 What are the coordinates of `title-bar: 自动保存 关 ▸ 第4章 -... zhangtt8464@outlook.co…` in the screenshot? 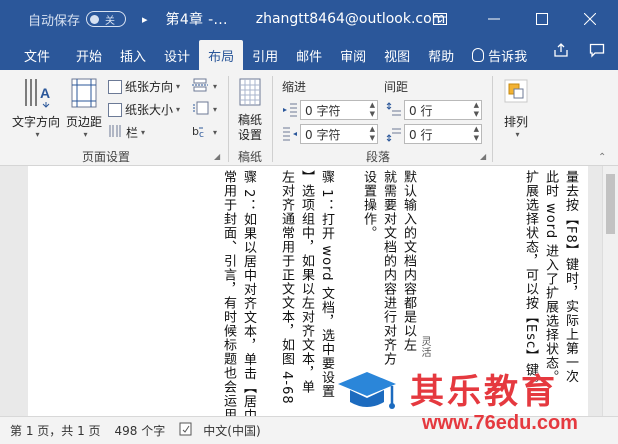 It's located at (309, 19).